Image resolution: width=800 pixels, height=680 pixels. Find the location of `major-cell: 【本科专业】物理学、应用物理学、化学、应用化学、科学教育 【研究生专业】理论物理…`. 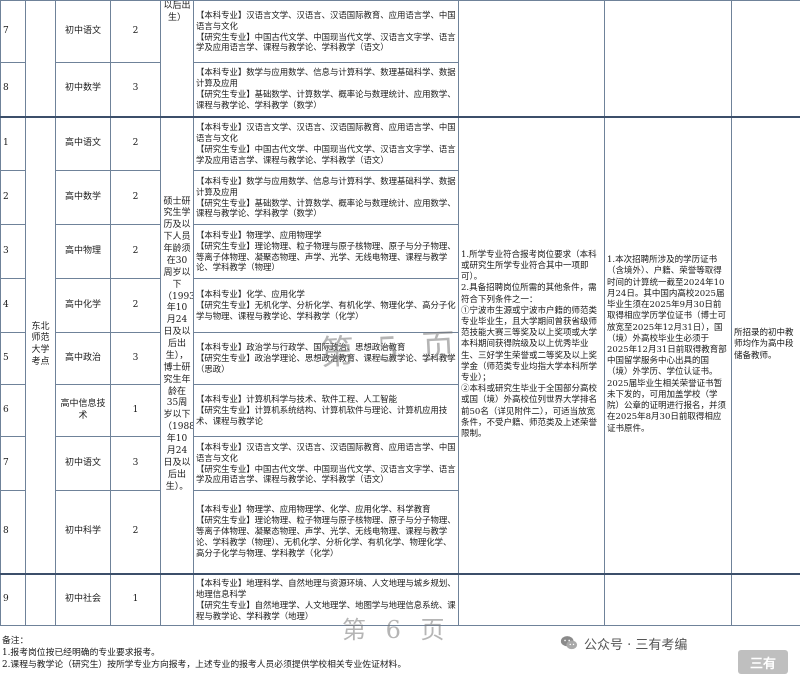

major-cell: 【本科专业】物理学、应用物理学、化学、应用化学、科学教育 【研究生专业】理论物理… is located at coordinates (326, 532).